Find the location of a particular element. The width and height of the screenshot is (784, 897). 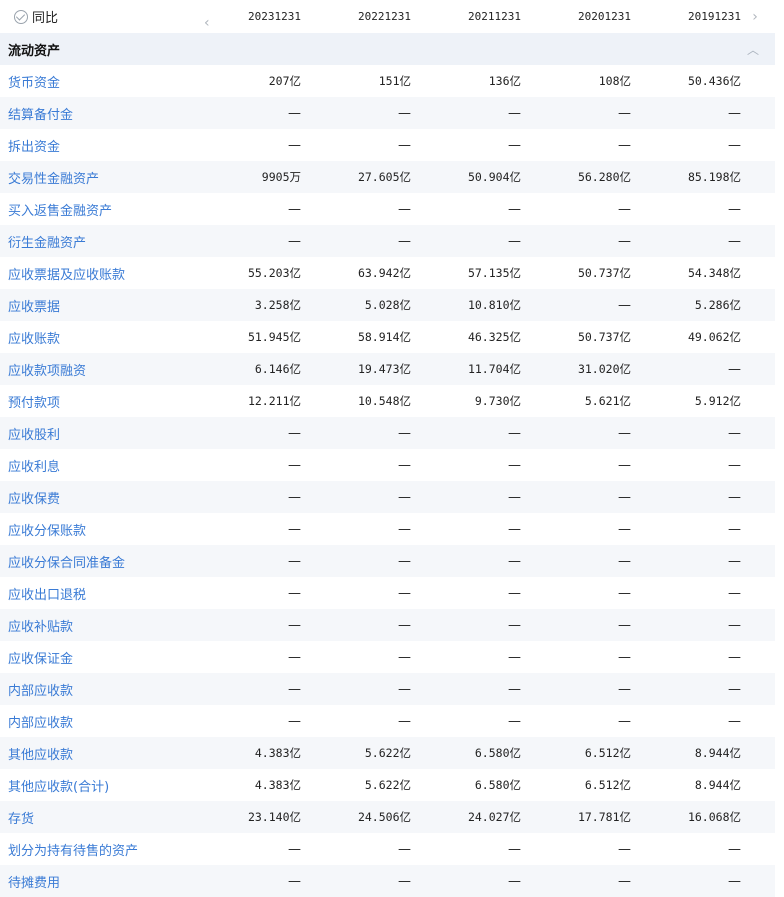

row-label-link: 其他应收款 is located at coordinates (95, 753).